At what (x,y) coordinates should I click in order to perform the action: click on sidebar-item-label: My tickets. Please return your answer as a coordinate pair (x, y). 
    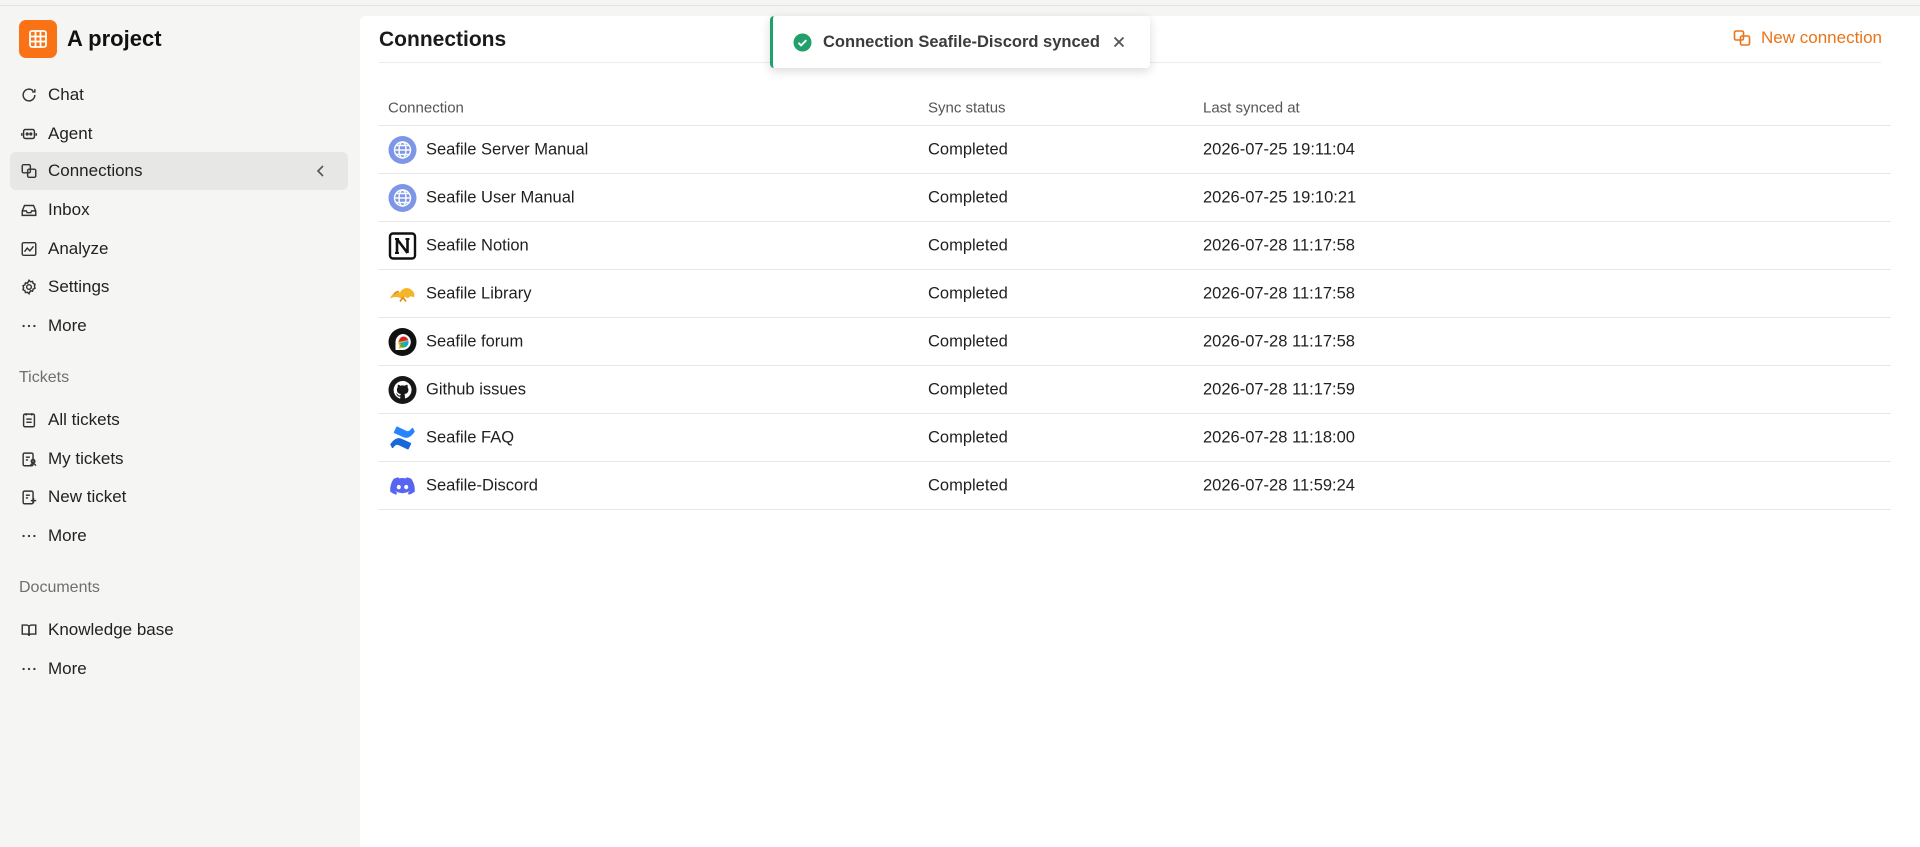
    Looking at the image, I should click on (86, 458).